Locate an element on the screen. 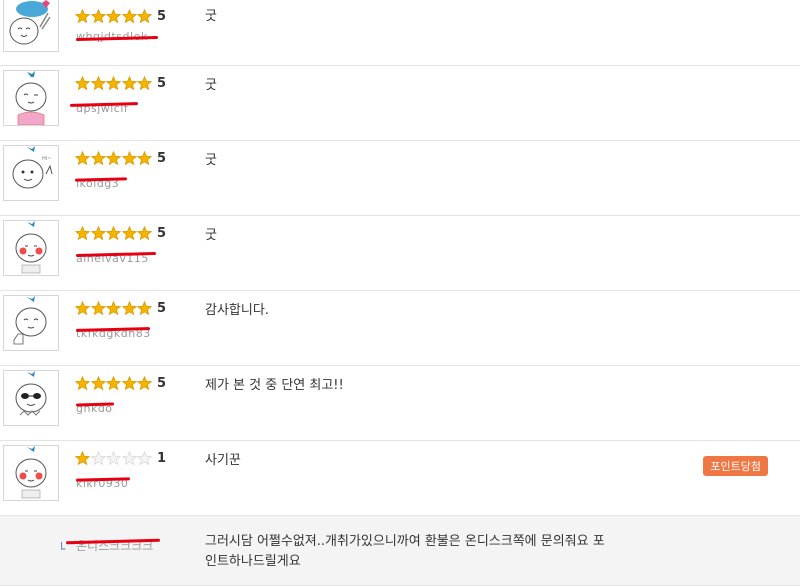 The height and width of the screenshot is (587, 800). review-row: 5 alnelvav115 굿 is located at coordinates (400, 253).